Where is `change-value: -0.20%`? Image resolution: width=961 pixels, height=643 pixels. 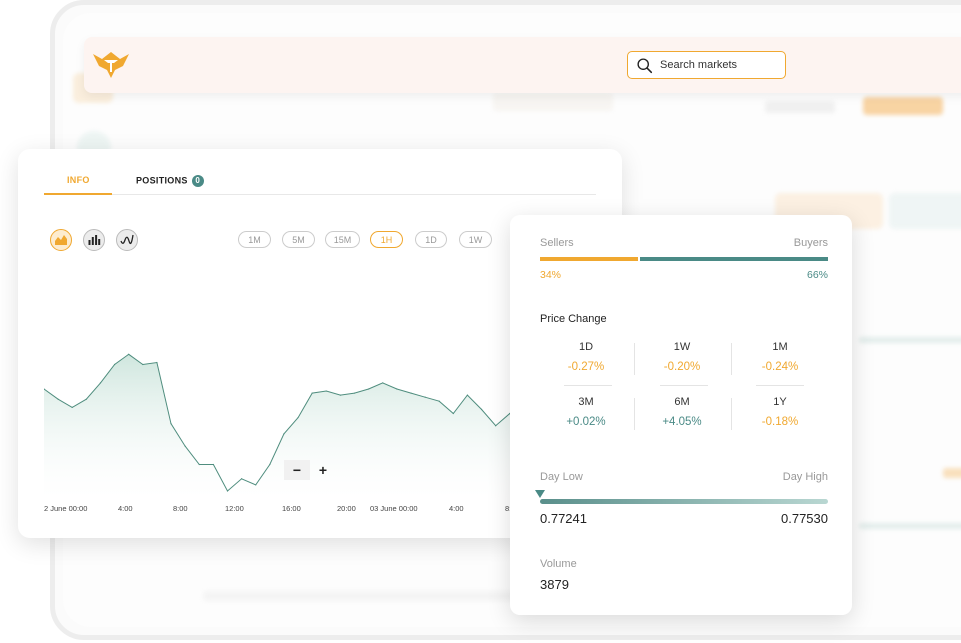 change-value: -0.20% is located at coordinates (682, 367).